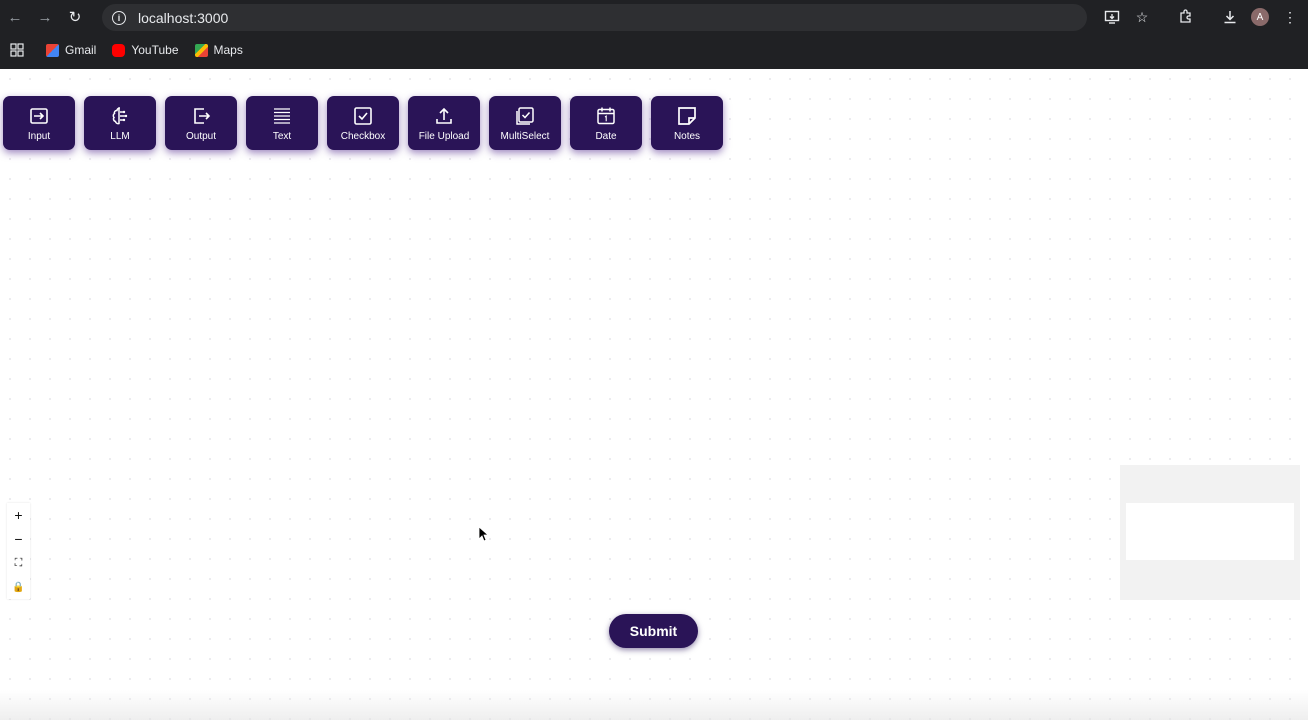  Describe the element at coordinates (363, 115) in the screenshot. I see `checkbox-icon` at that location.